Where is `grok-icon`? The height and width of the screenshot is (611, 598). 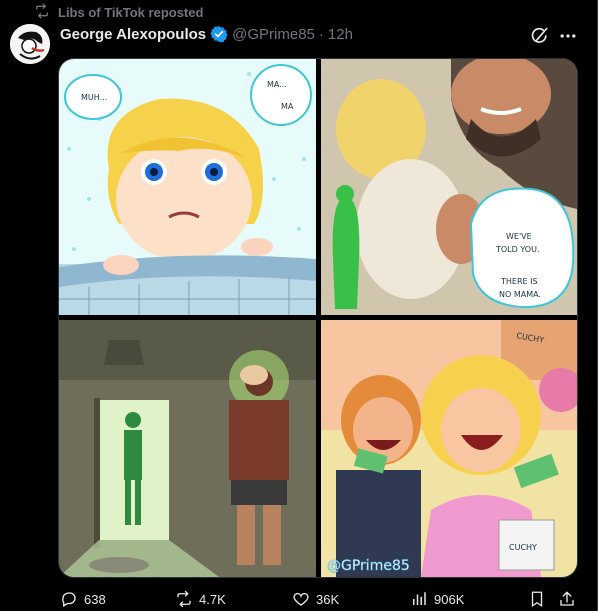 grok-icon is located at coordinates (540, 36).